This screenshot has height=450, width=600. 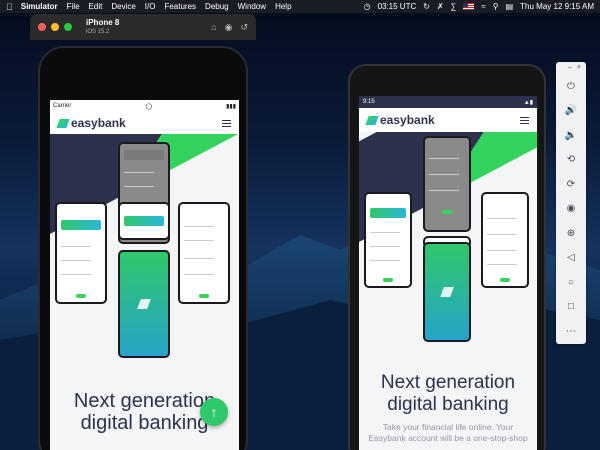 I want to click on arrow-up-icon: ↑, so click(x=214, y=412).